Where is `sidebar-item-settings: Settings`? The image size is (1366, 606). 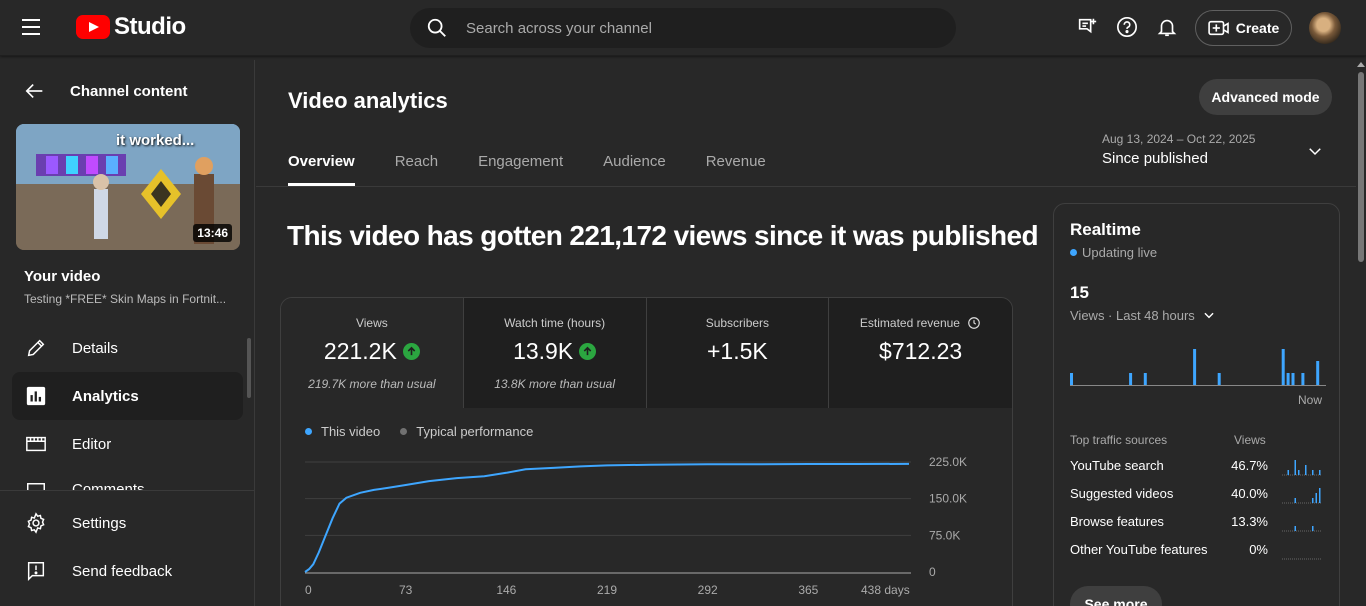 sidebar-item-settings: Settings is located at coordinates (127, 523).